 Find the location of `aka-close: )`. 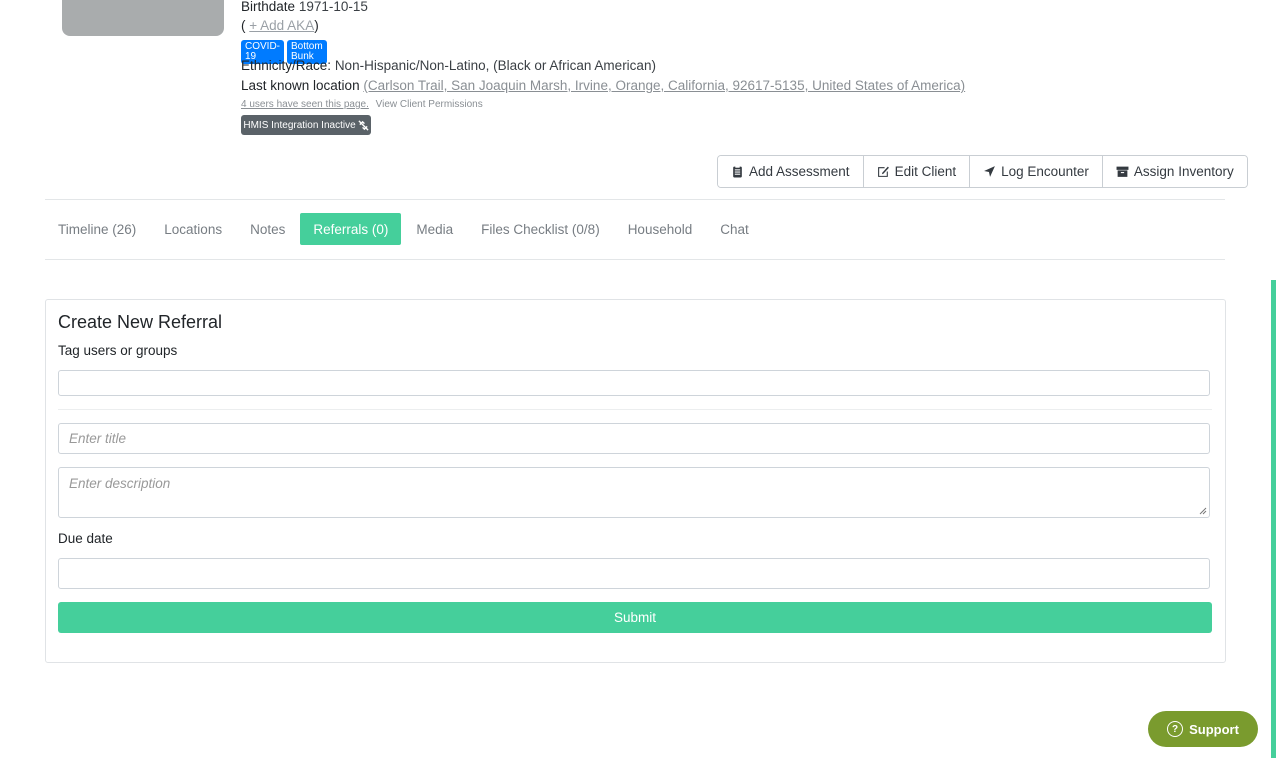

aka-close: ) is located at coordinates (316, 25).